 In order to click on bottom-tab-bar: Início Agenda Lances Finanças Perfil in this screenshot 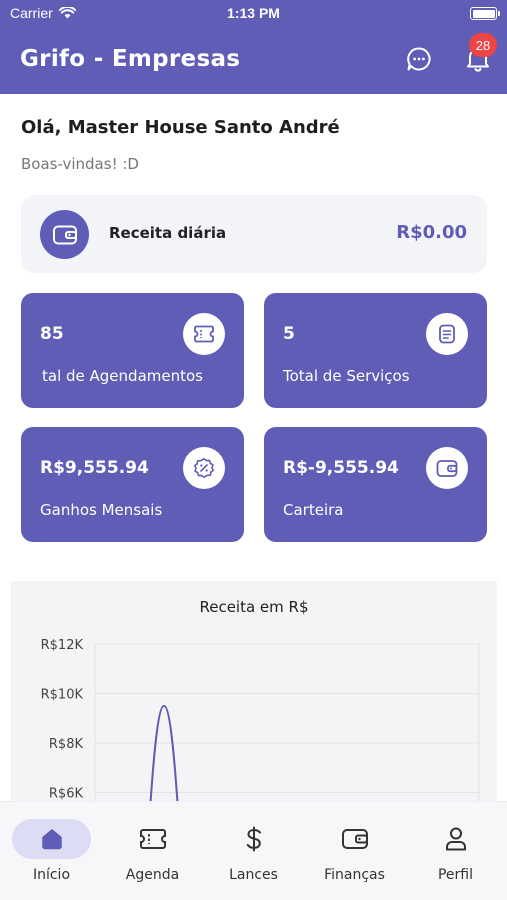, I will do `click(253, 850)`.